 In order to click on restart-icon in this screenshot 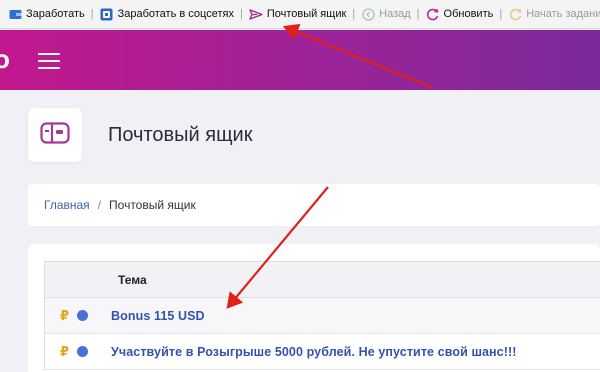, I will do `click(515, 14)`.